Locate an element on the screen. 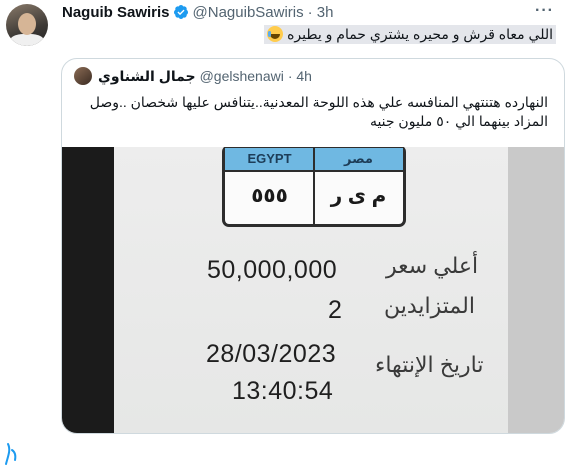  end-date-value: 28/03/2023 is located at coordinates (271, 354).